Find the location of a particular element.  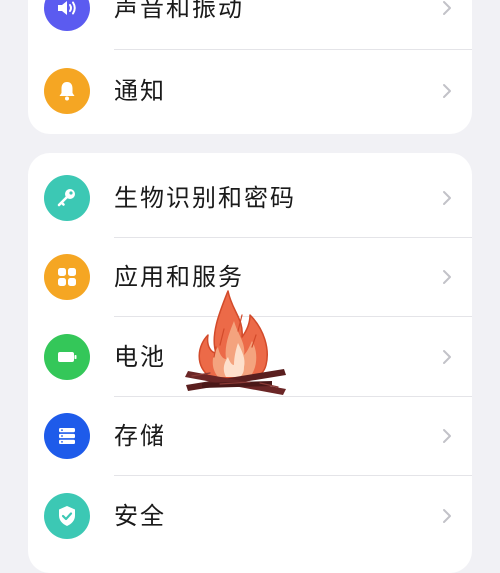

settings-item-label: 通知 is located at coordinates (140, 91).